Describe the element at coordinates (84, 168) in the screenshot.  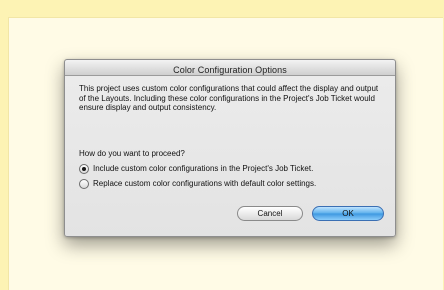
I see `radio-selected-icon` at that location.